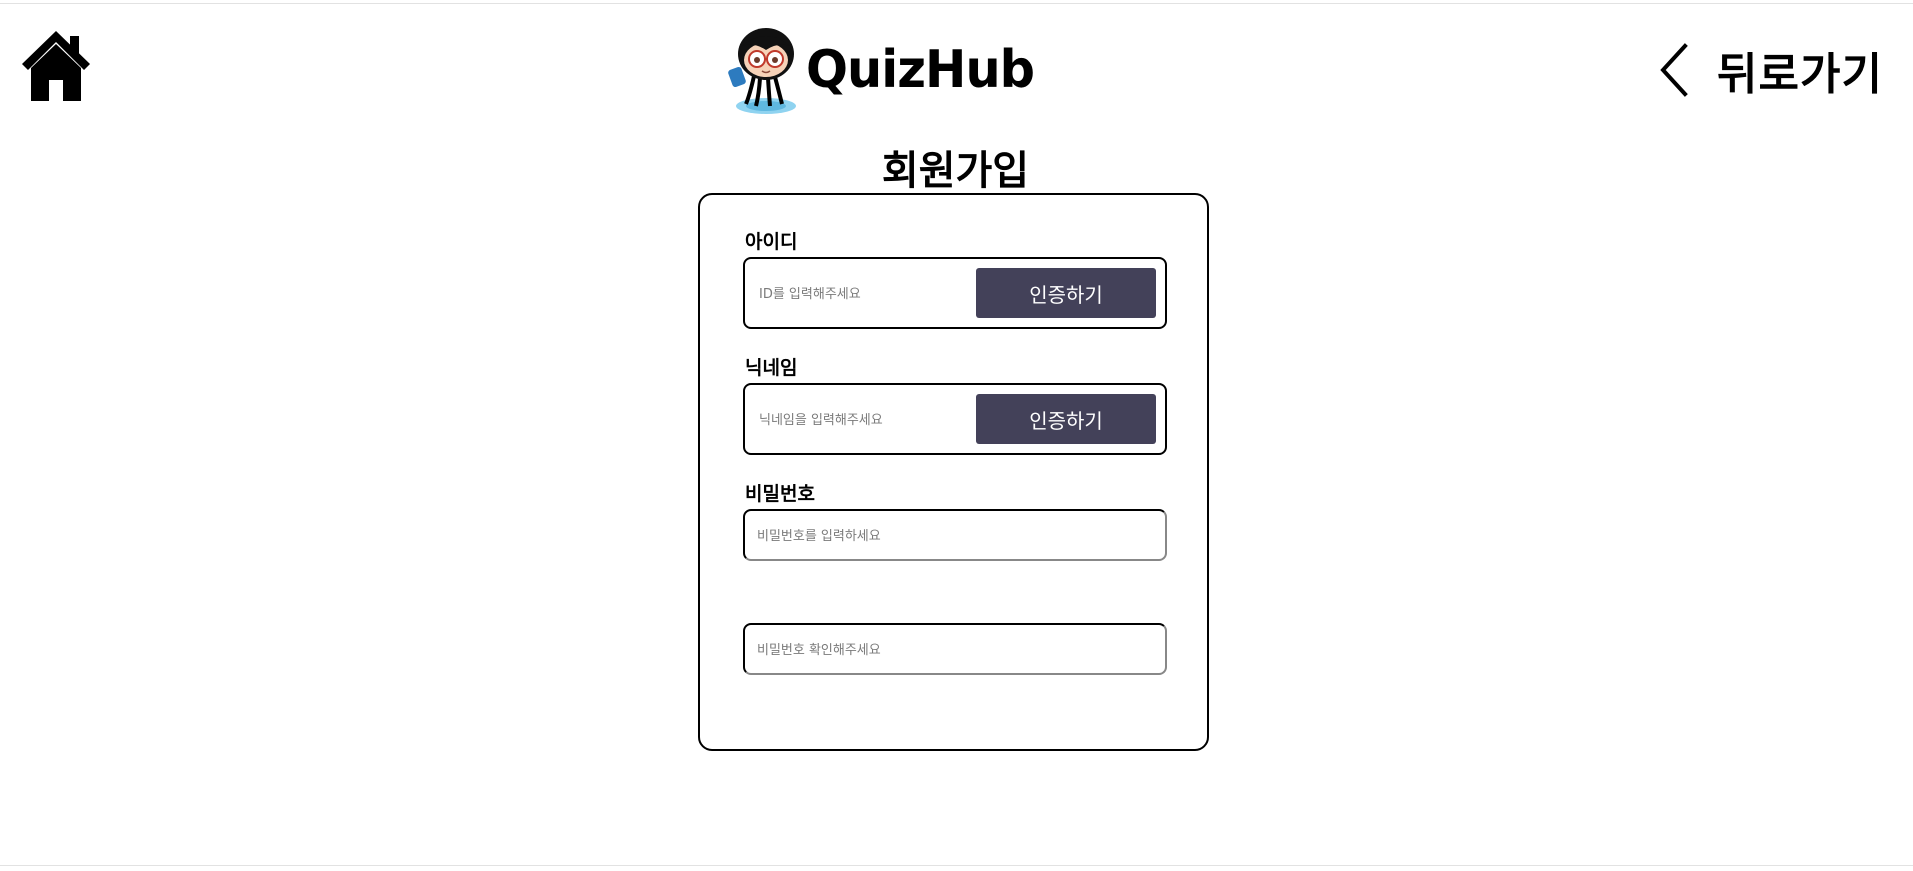  I want to click on octopus-mascot-logo, so click(762, 71).